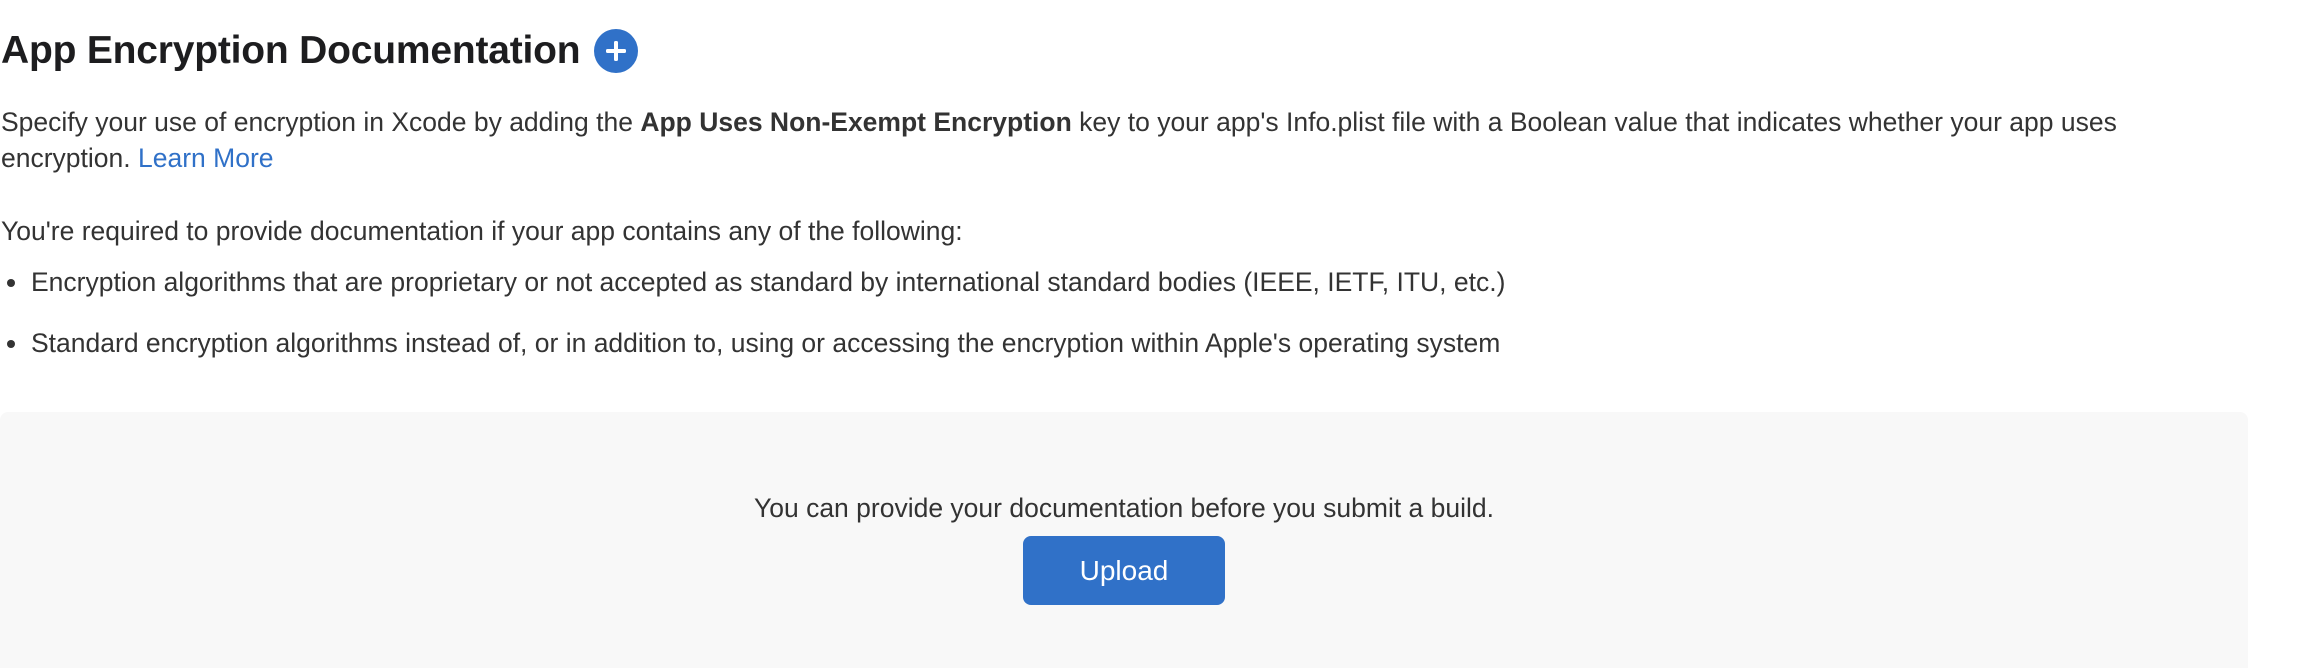 The height and width of the screenshot is (668, 2310). I want to click on add-documentation-button, so click(616, 51).